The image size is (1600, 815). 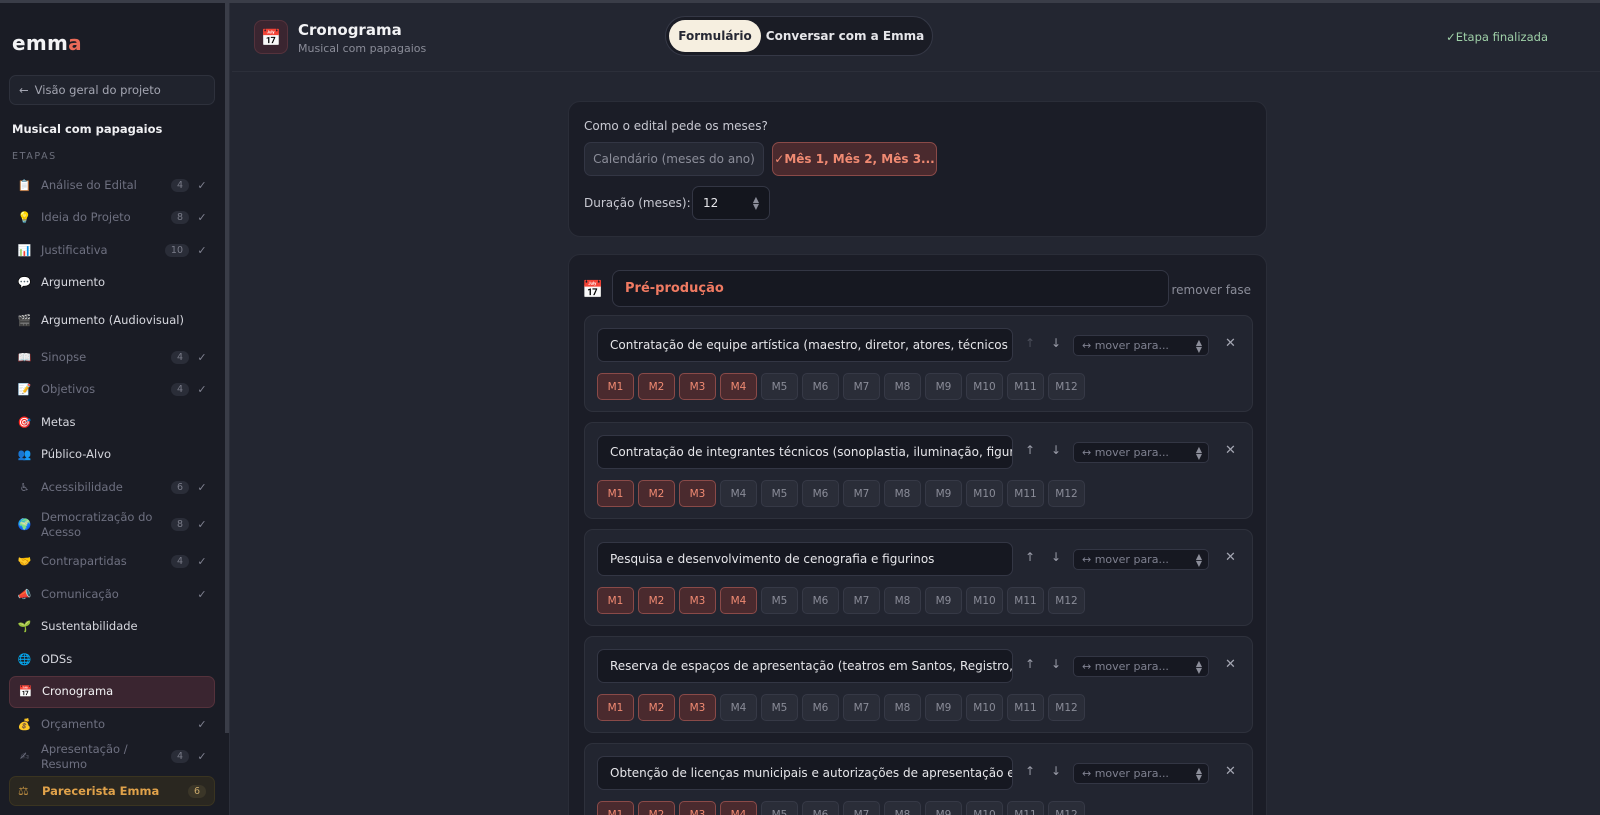 I want to click on sidebar-item: 📣 Comunicação ✓, so click(x=112, y=594).